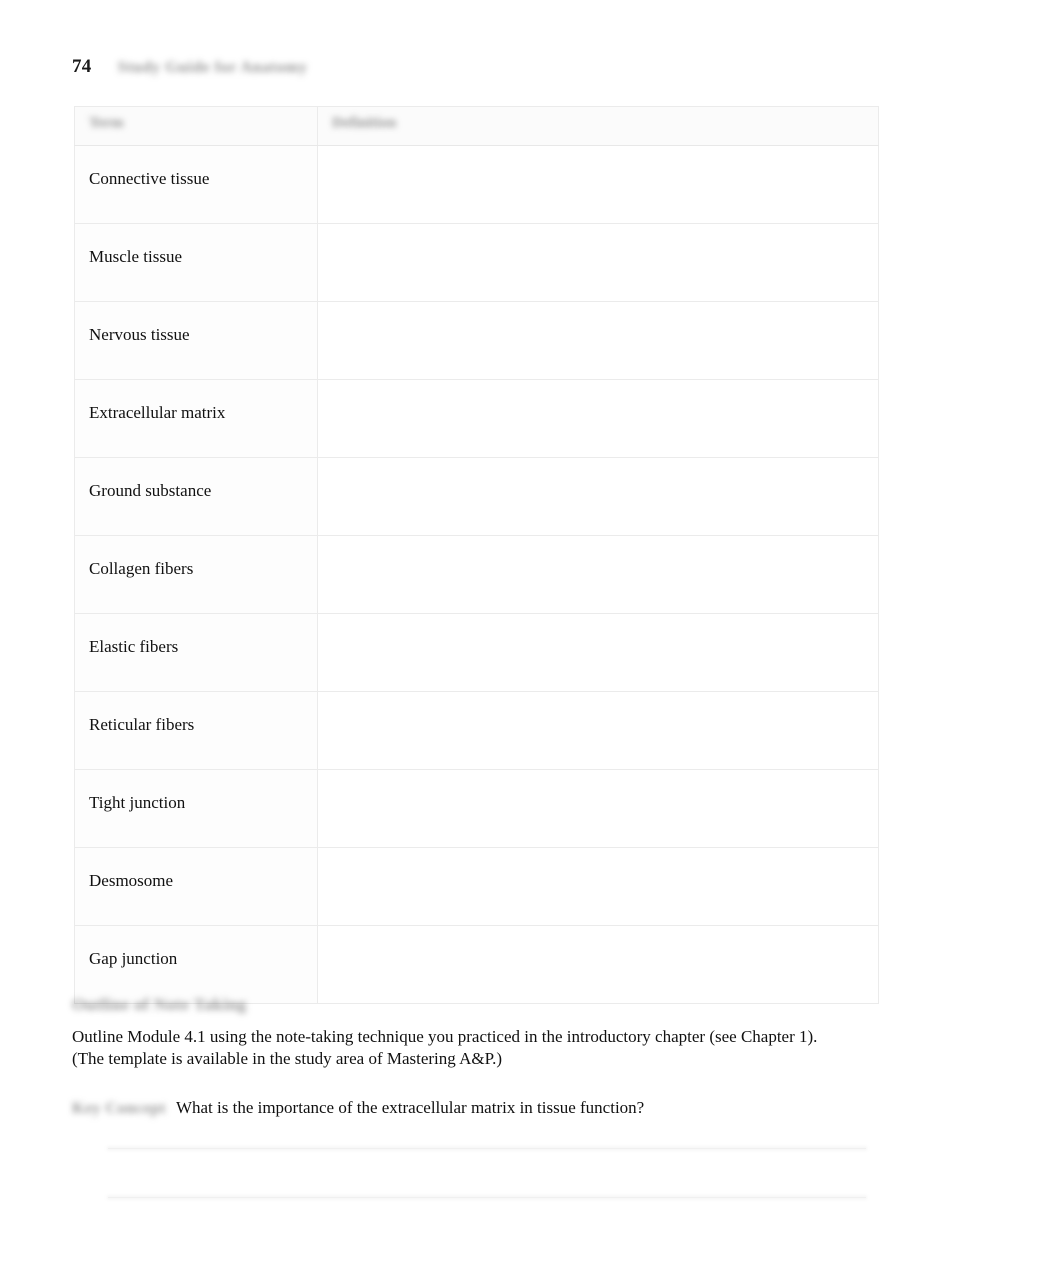 The image size is (1062, 1285). Describe the element at coordinates (149, 178) in the screenshot. I see `term-label: Connective tissue` at that location.